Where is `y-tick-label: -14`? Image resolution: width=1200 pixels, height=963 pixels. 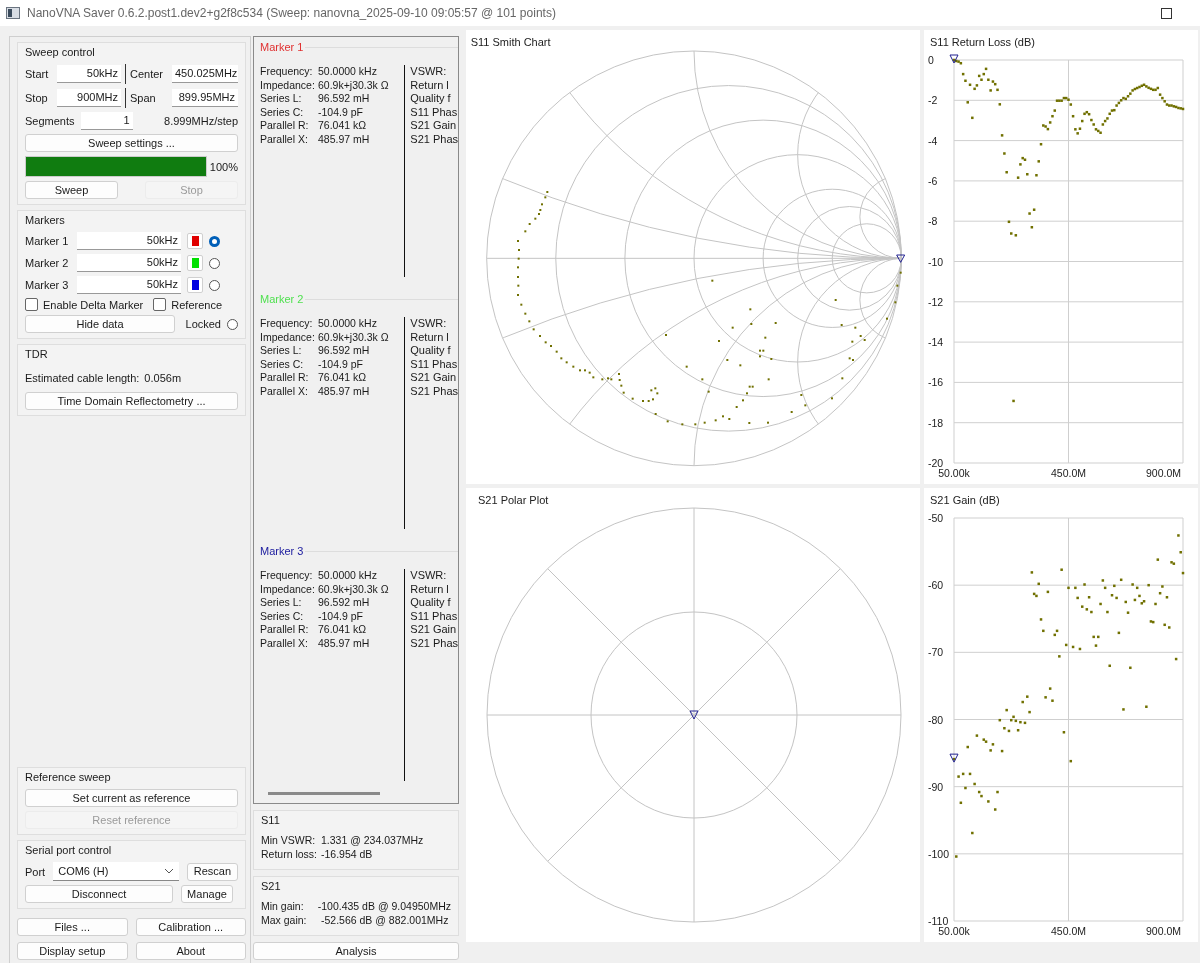 y-tick-label: -14 is located at coordinates (936, 342).